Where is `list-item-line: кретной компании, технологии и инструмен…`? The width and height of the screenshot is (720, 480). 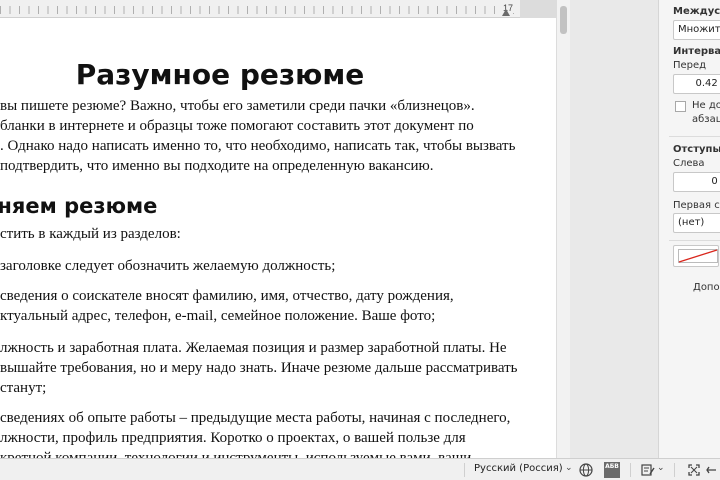
list-item-line: кретной компании, технологии и инструмен… is located at coordinates (236, 454).